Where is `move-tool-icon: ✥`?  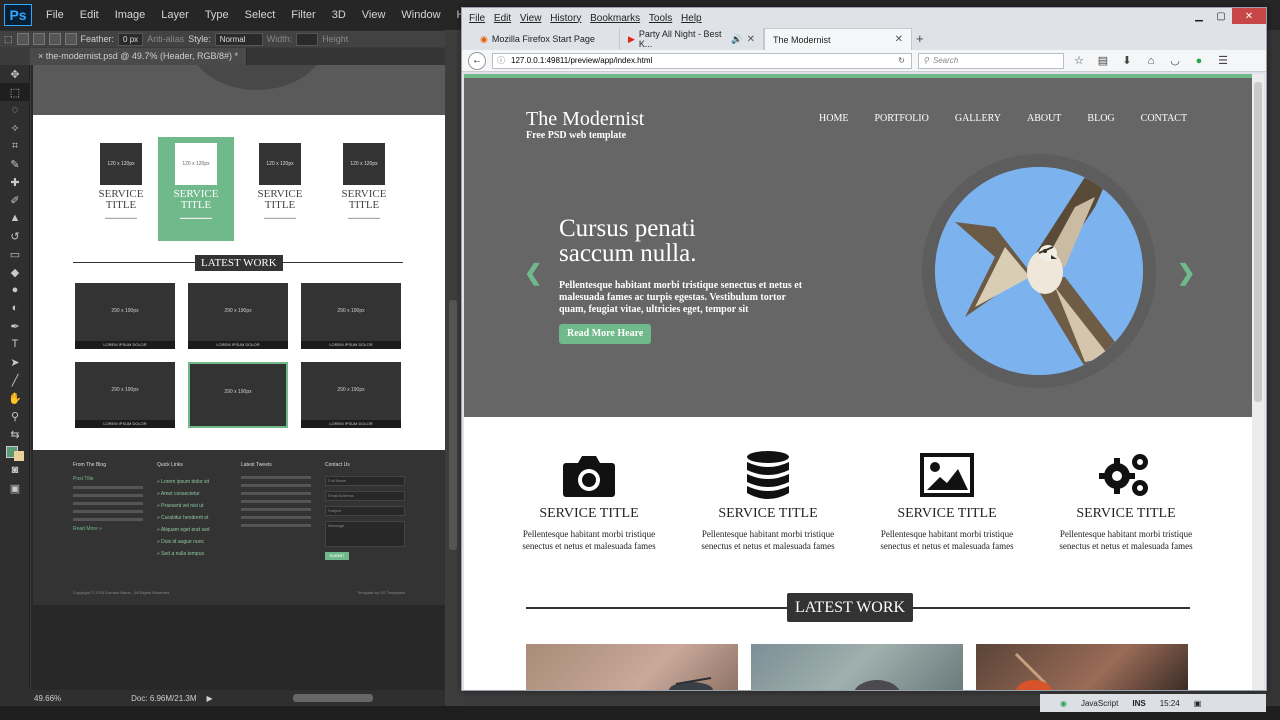
move-tool-icon: ✥ is located at coordinates (15, 74).